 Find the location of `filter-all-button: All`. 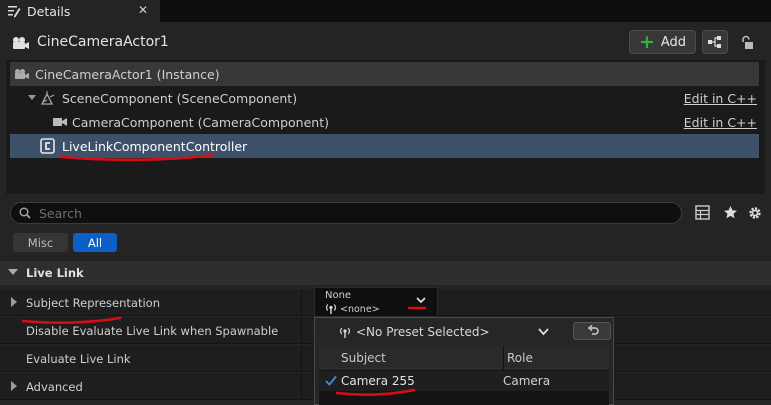

filter-all-button: All is located at coordinates (95, 242).